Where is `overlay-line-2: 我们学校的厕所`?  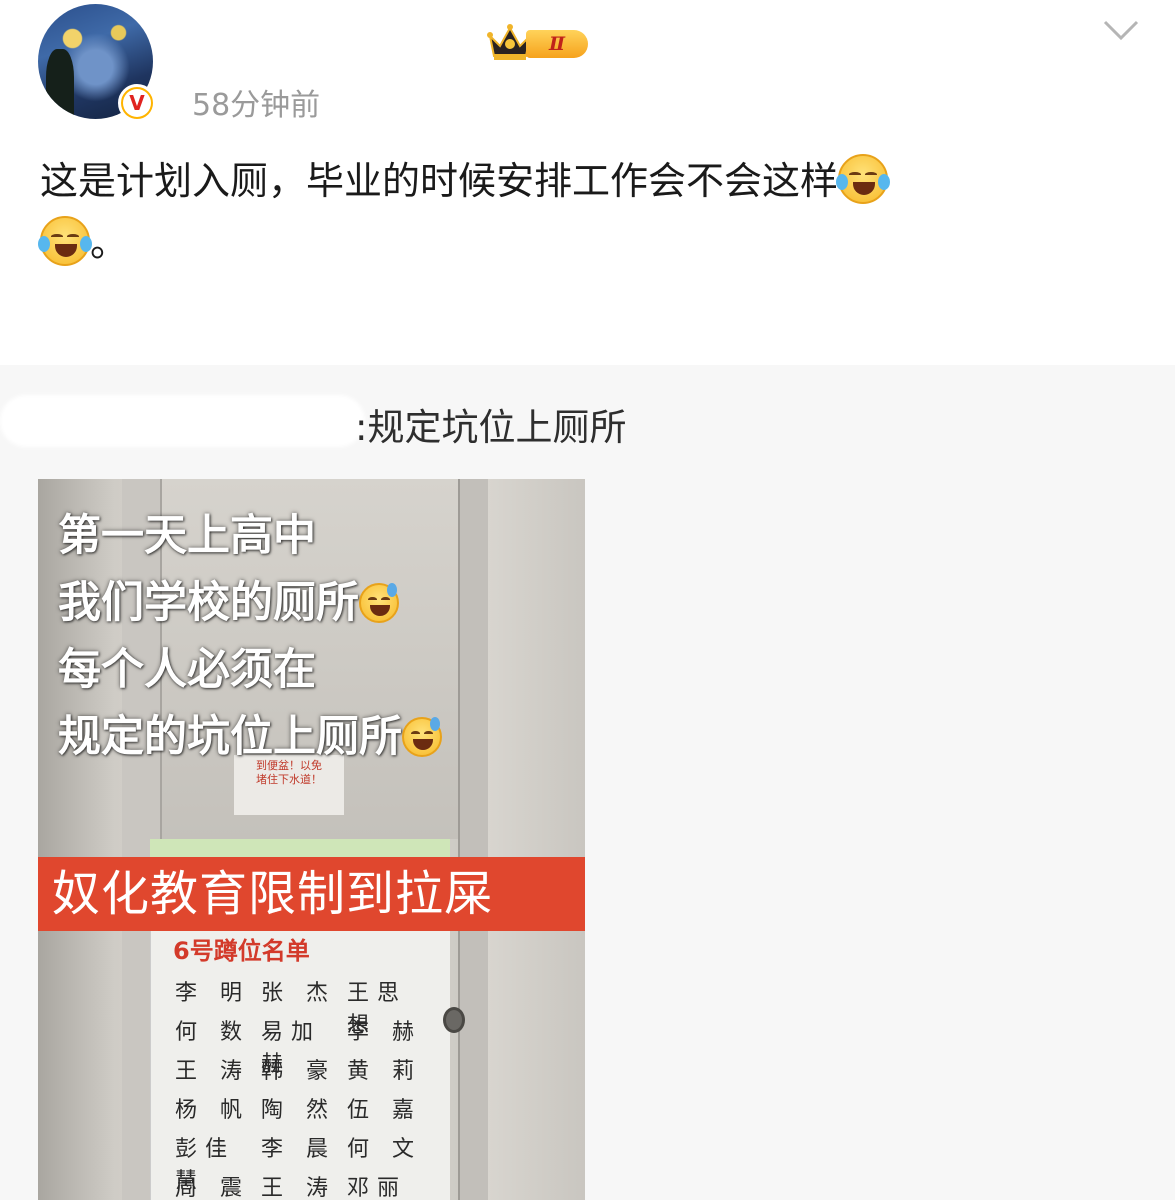
overlay-line-2: 我们学校的厕所 is located at coordinates (208, 603).